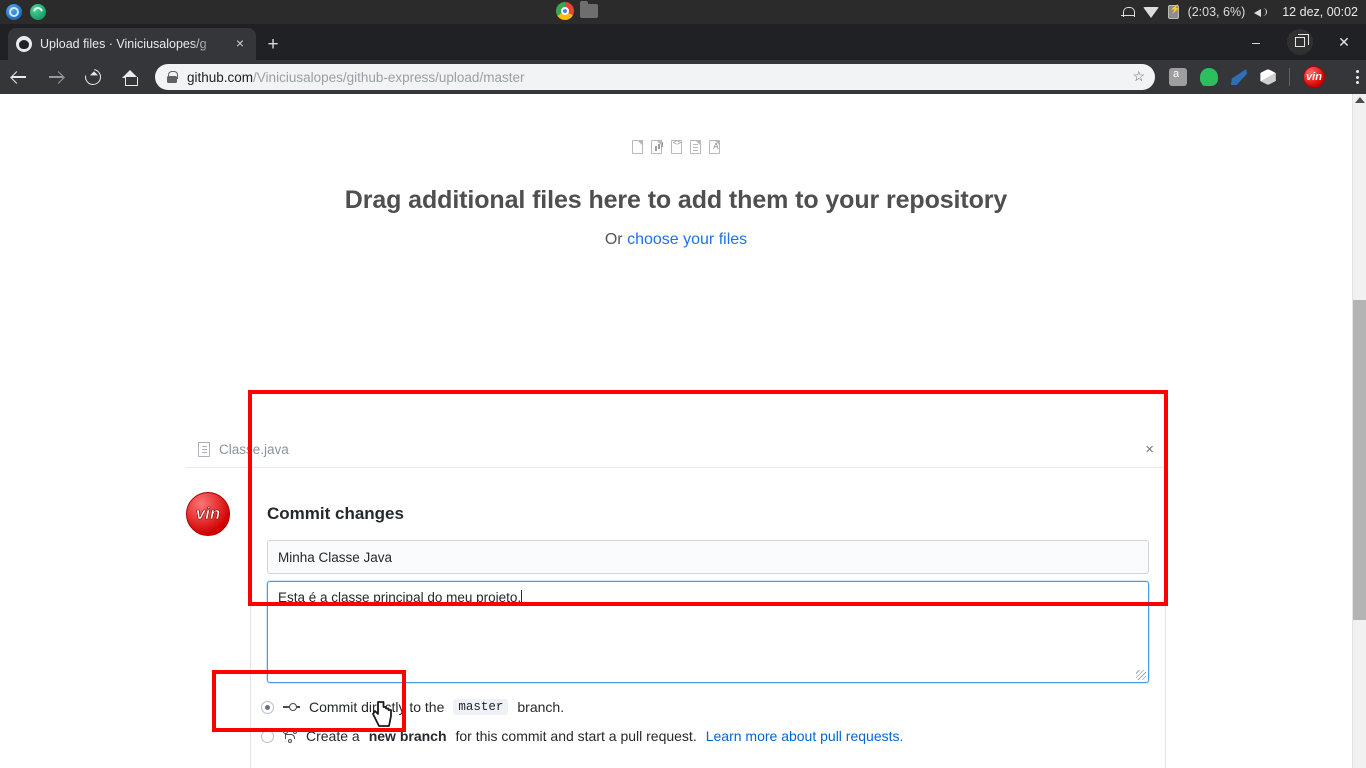 The width and height of the screenshot is (1366, 768). What do you see at coordinates (683, 42) in the screenshot?
I see `browser-tab-strip: Upload files · Viniciusalopes/g × +` at bounding box center [683, 42].